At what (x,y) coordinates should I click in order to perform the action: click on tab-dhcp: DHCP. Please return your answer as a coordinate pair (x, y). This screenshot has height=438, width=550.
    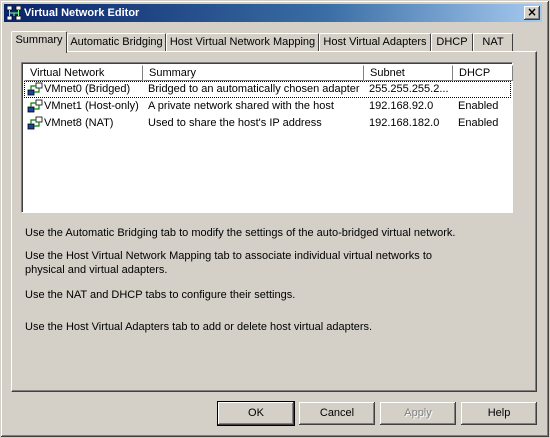
    Looking at the image, I should click on (452, 42).